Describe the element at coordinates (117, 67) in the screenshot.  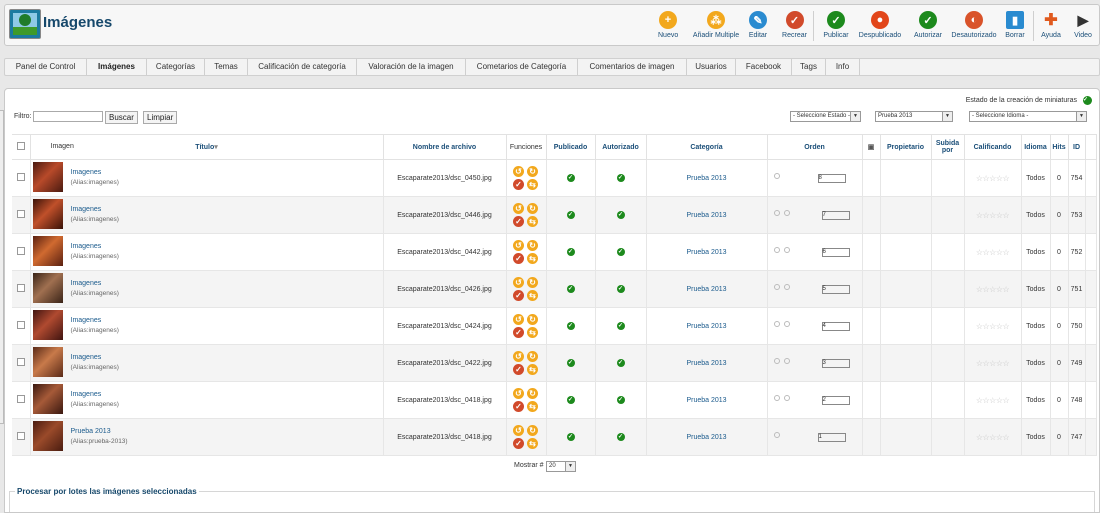
I see `nav-item: Imágenes` at that location.